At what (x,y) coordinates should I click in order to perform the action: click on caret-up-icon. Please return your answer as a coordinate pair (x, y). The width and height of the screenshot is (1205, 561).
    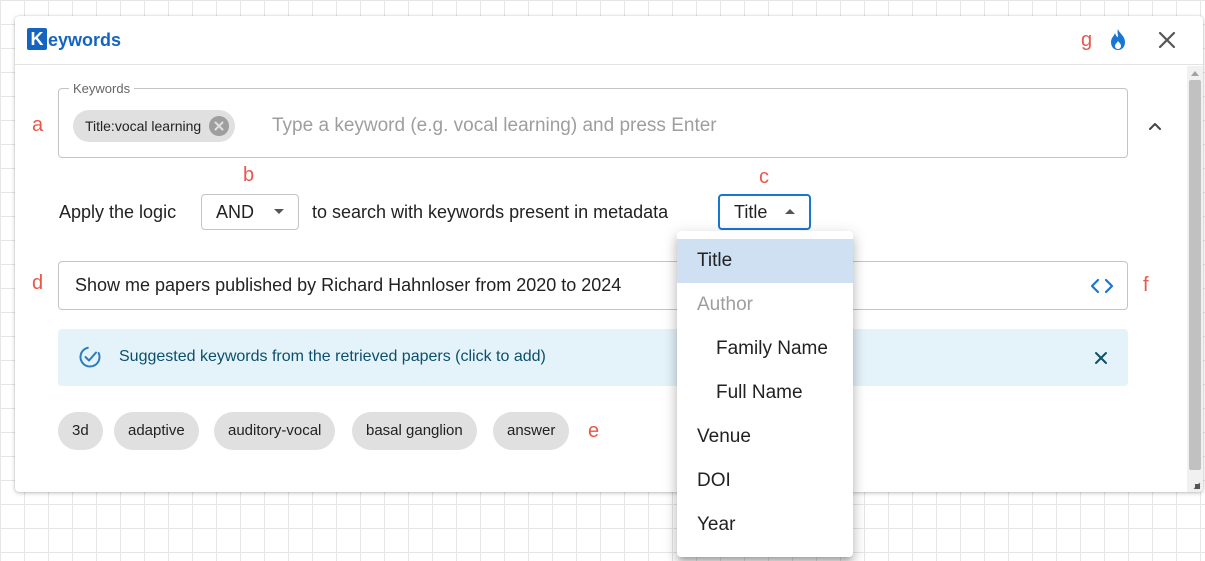
    Looking at the image, I should click on (790, 211).